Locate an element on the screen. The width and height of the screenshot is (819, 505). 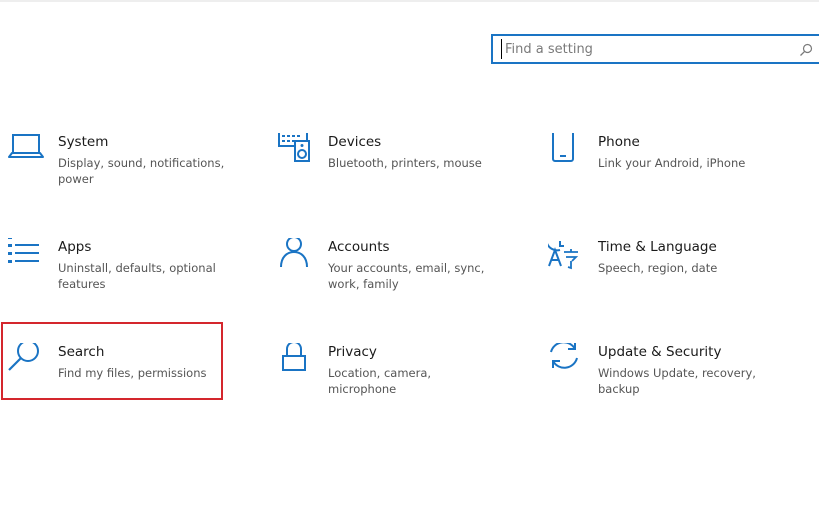
tile-title: Devices is located at coordinates (355, 142).